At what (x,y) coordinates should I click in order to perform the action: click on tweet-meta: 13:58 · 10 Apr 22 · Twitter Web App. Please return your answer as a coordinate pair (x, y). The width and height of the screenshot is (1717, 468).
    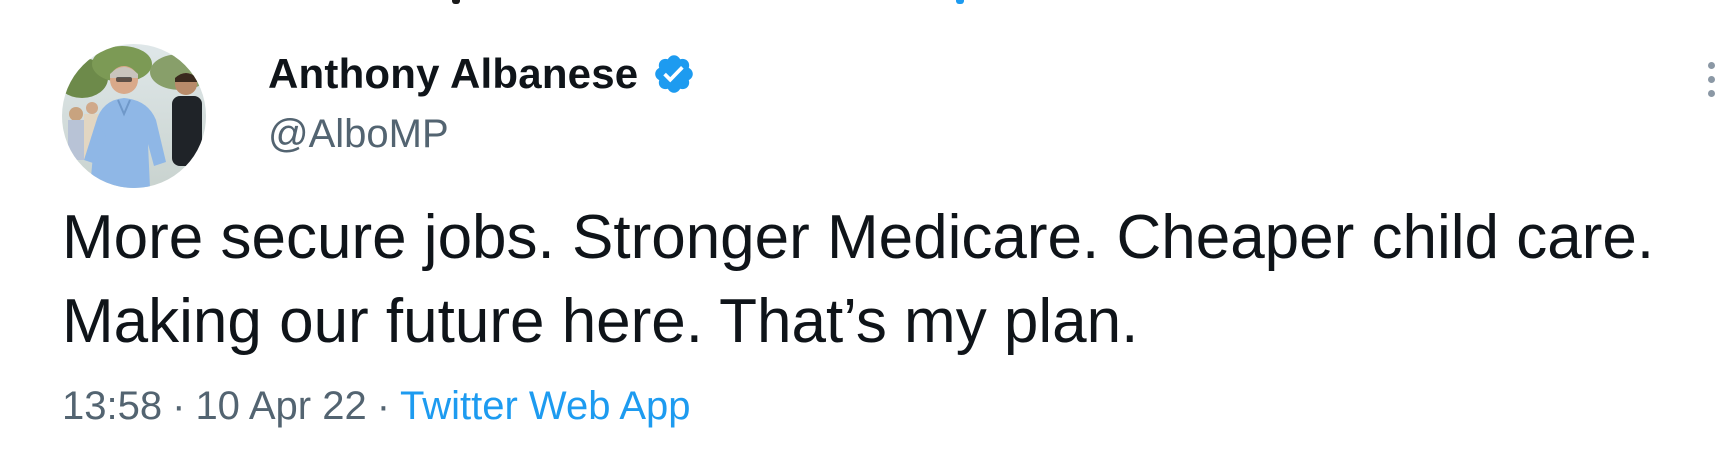
    Looking at the image, I should click on (376, 406).